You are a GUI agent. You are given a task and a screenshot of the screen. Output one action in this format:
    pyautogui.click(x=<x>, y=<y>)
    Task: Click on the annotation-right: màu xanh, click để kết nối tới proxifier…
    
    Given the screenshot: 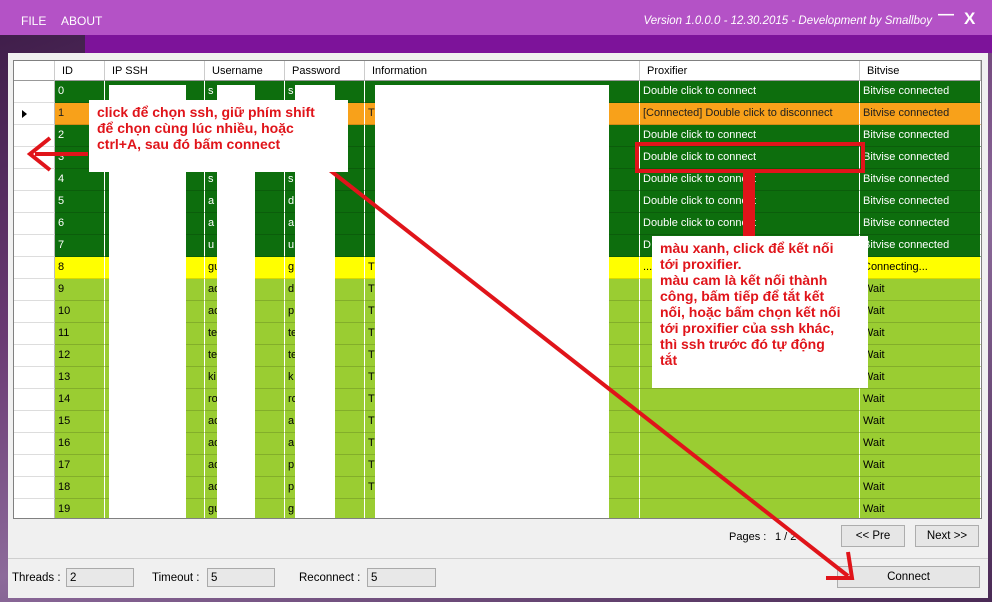 What is the action you would take?
    pyautogui.click(x=760, y=312)
    